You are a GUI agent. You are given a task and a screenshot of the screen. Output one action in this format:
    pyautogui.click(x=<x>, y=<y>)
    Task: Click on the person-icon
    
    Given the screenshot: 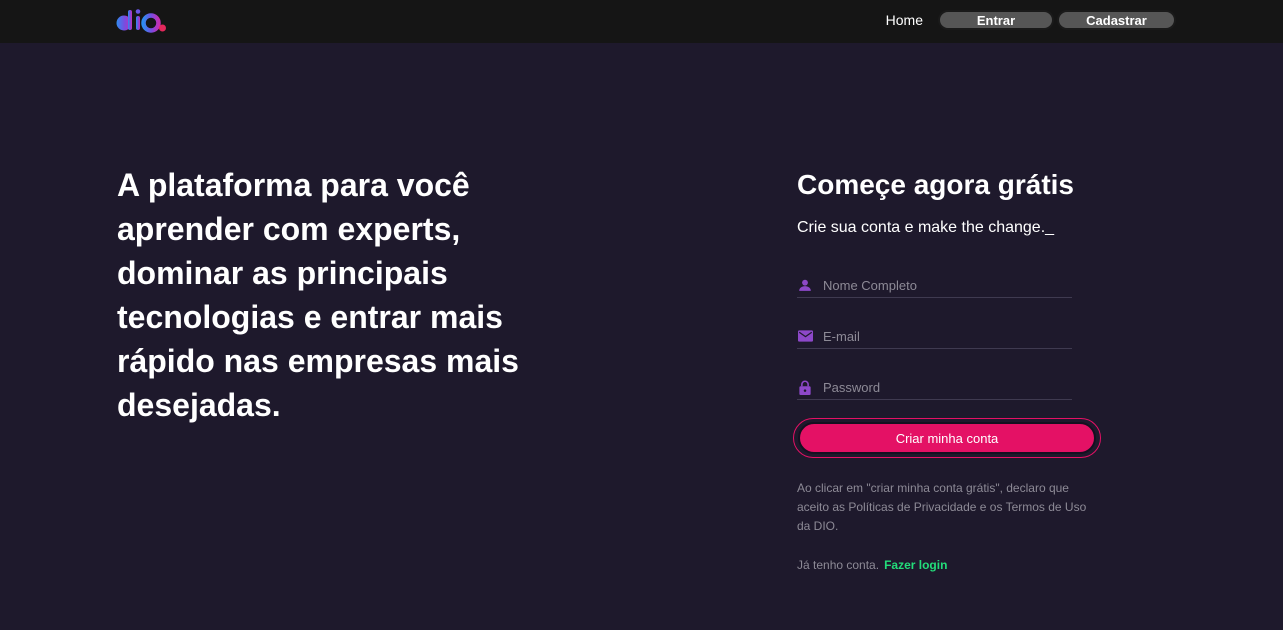 What is the action you would take?
    pyautogui.click(x=805, y=285)
    